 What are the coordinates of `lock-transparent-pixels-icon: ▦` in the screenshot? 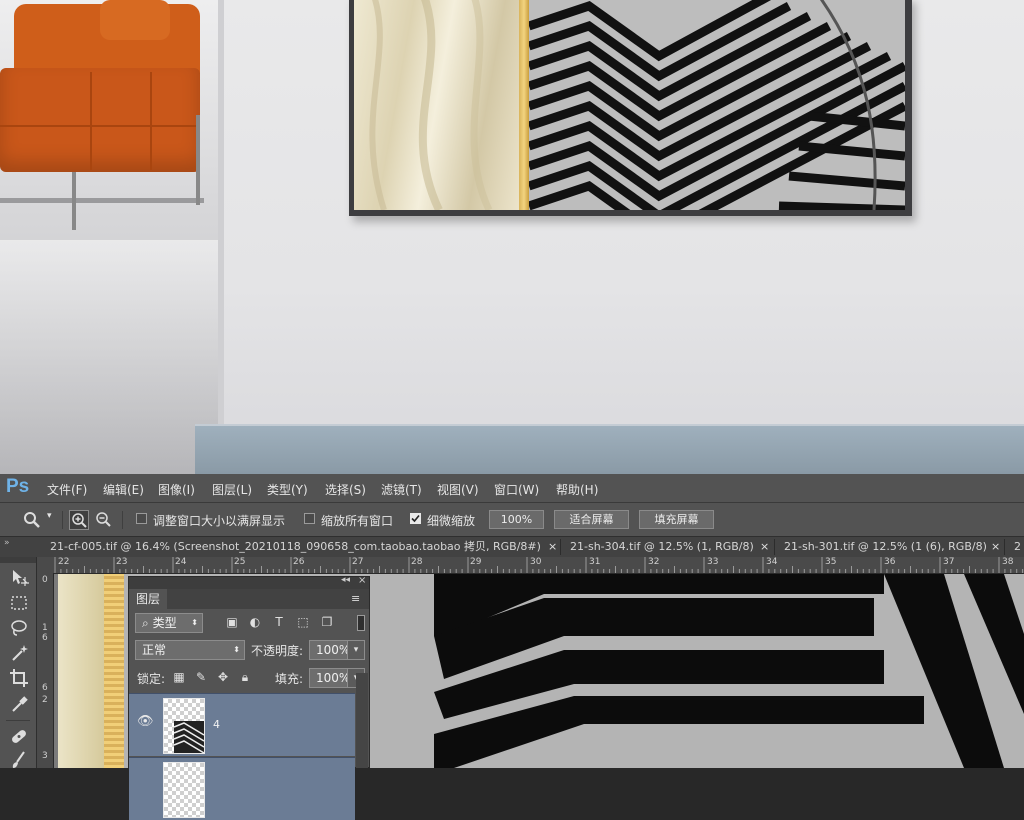 It's located at (179, 677).